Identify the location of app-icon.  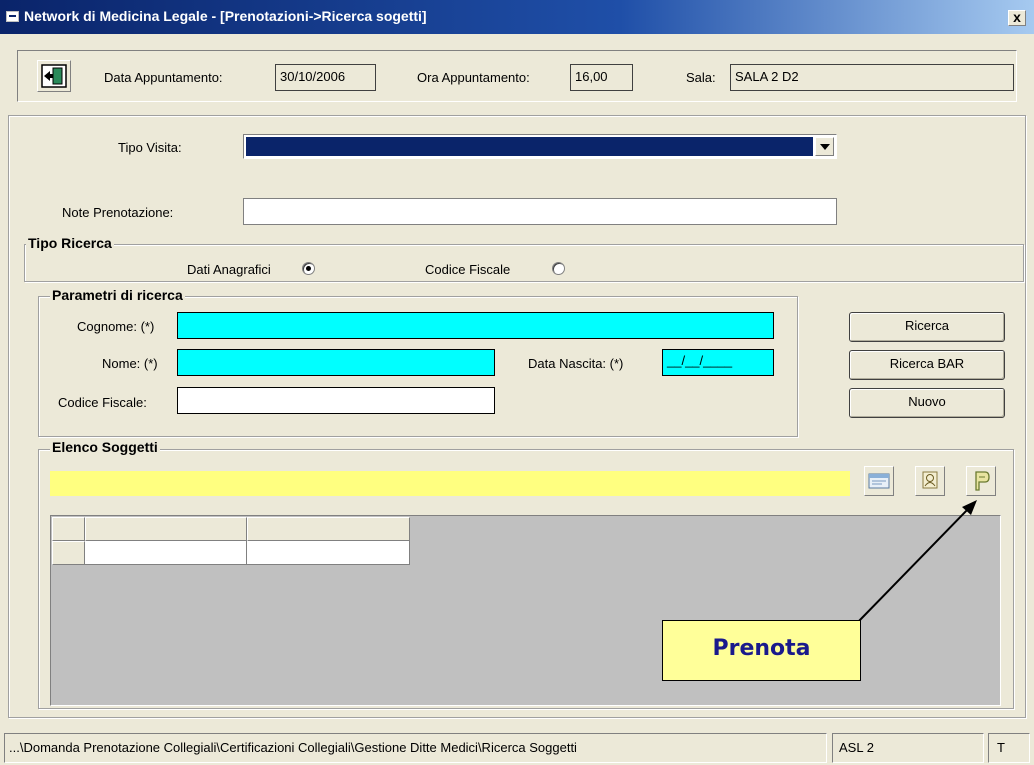
(12, 16).